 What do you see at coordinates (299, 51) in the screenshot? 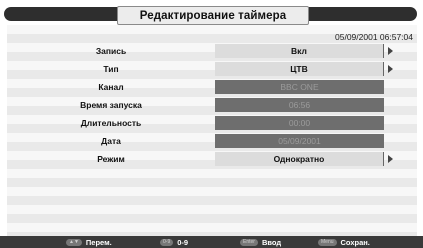
I see `record-value-field: Вкл` at bounding box center [299, 51].